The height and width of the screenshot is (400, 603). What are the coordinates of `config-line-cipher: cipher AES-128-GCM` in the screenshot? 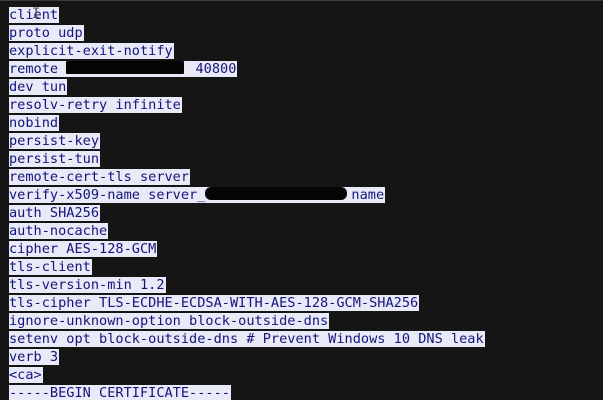 It's located at (247, 249).